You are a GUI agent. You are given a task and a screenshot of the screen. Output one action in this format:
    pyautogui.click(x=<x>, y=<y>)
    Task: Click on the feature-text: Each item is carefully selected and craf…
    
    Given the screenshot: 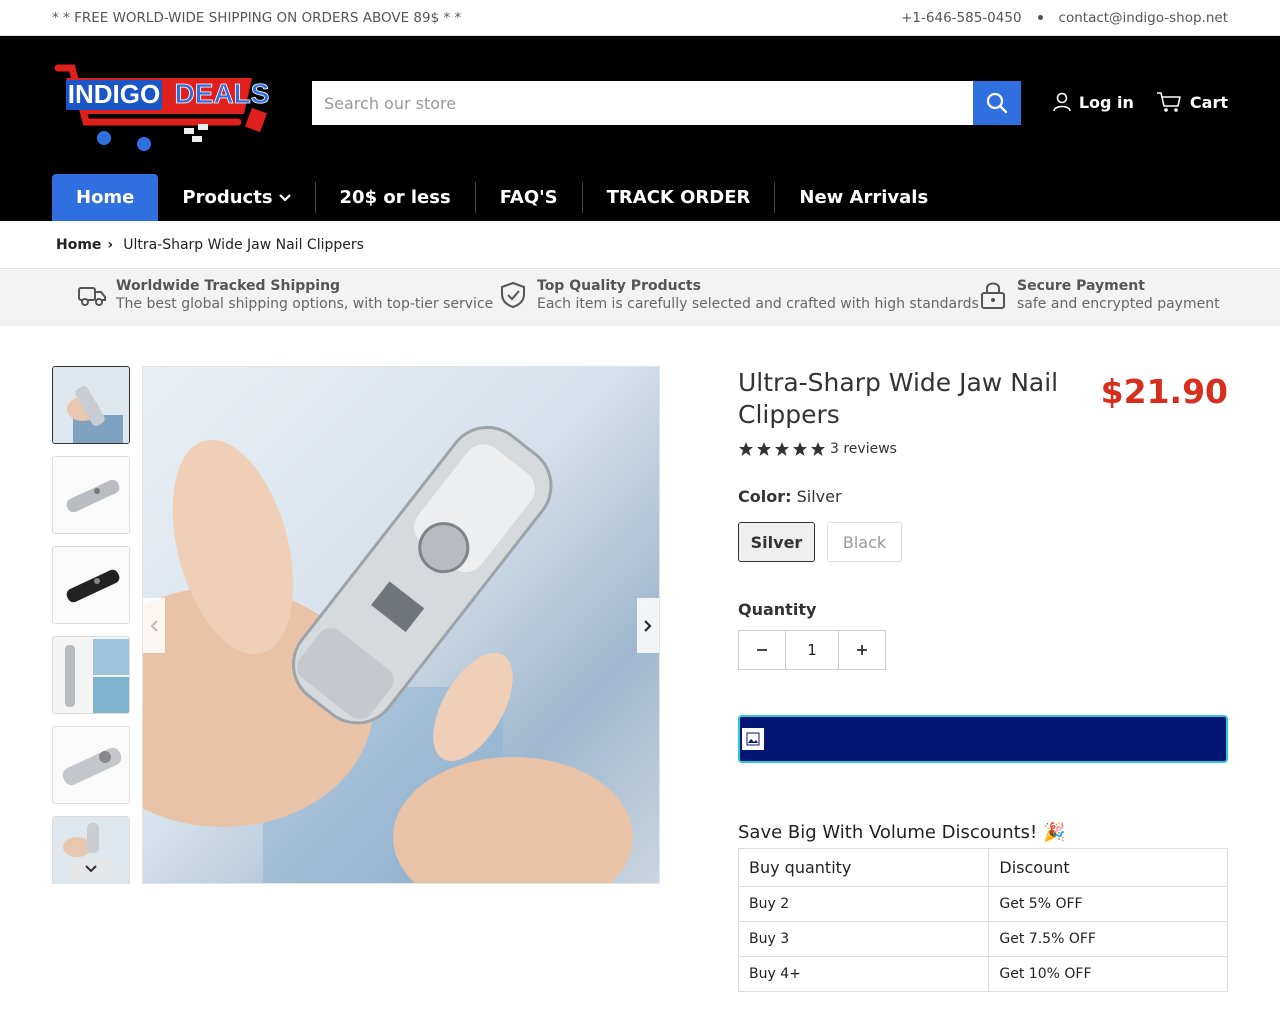 What is the action you would take?
    pyautogui.click(x=758, y=304)
    